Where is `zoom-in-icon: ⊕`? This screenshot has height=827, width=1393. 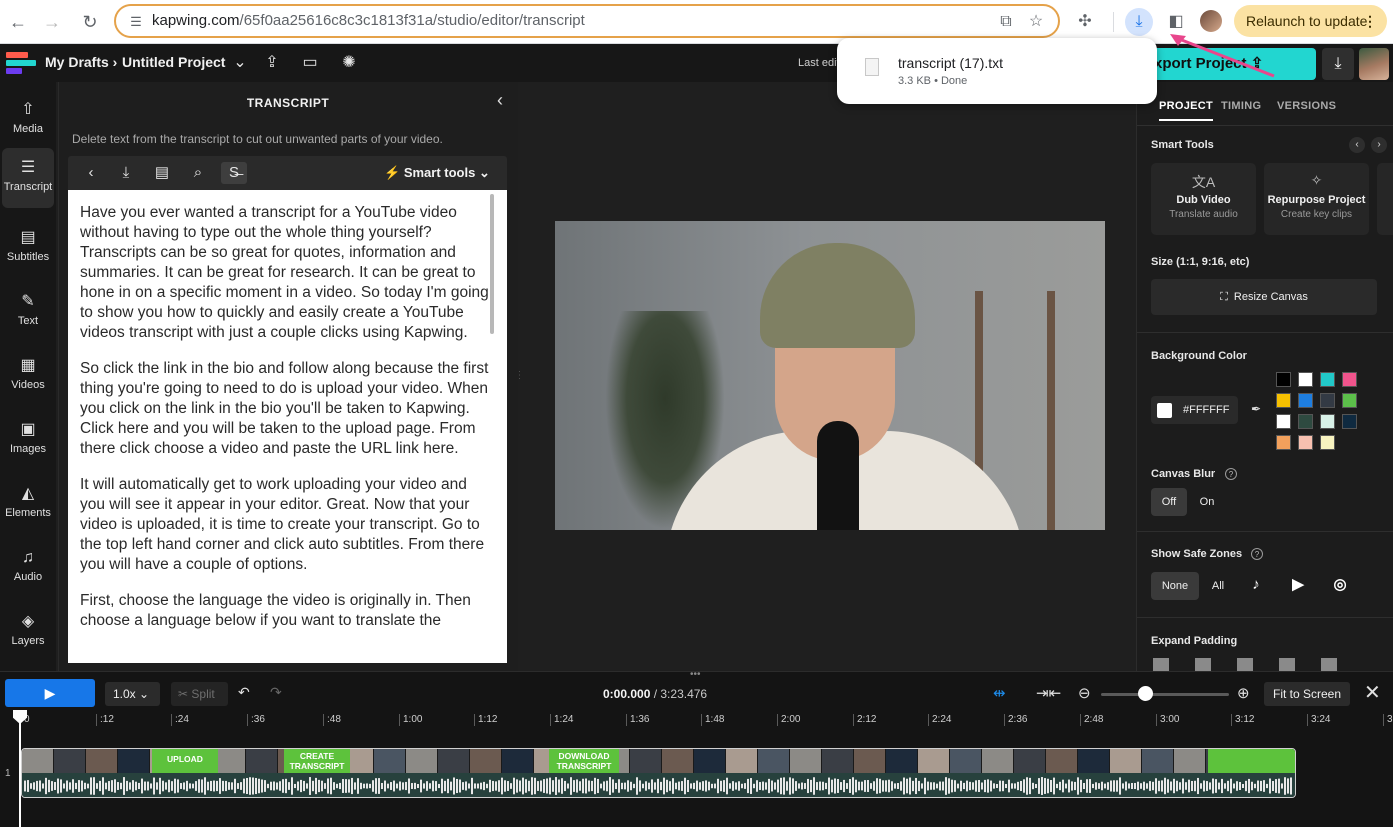
zoom-in-icon: ⊕ is located at coordinates (1243, 693).